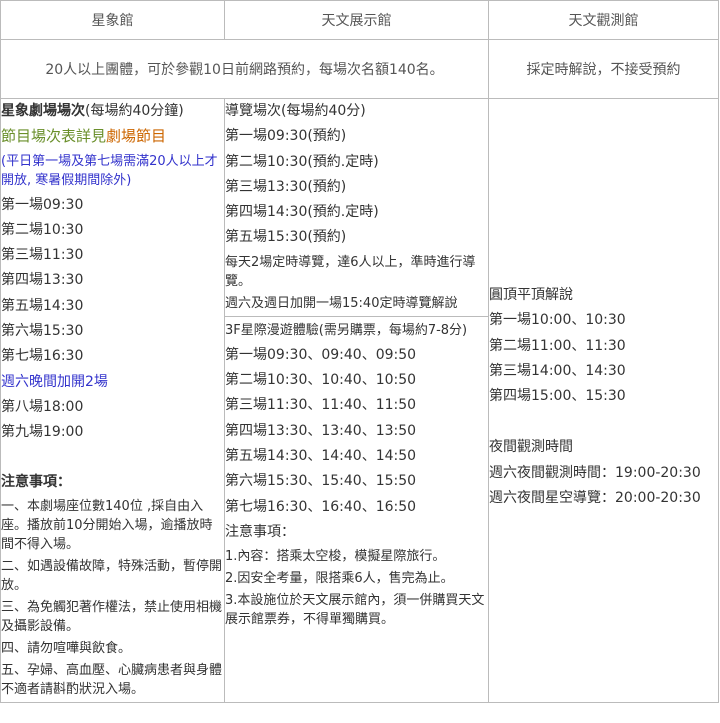 The height and width of the screenshot is (723, 720). Describe the element at coordinates (321, 481) in the screenshot. I see `ride-session: 第六場15:30、15:40、15:50` at that location.